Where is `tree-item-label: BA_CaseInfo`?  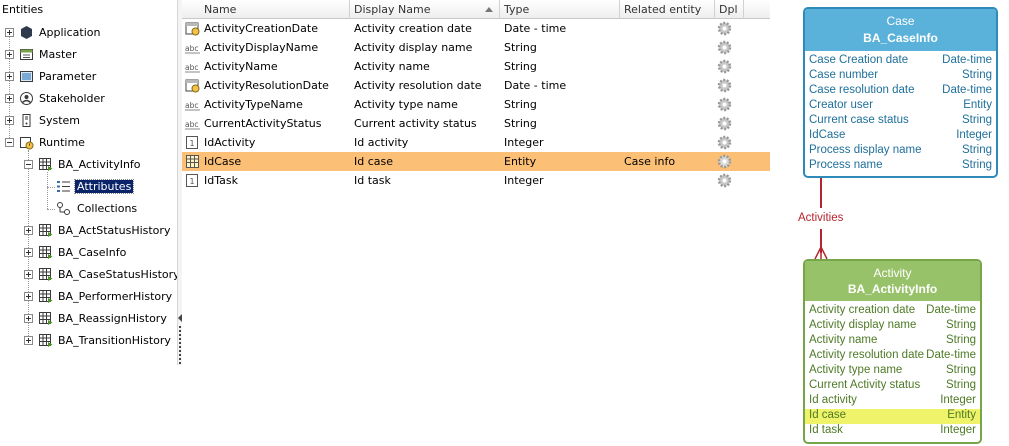
tree-item-label: BA_CaseInfo is located at coordinates (92, 252).